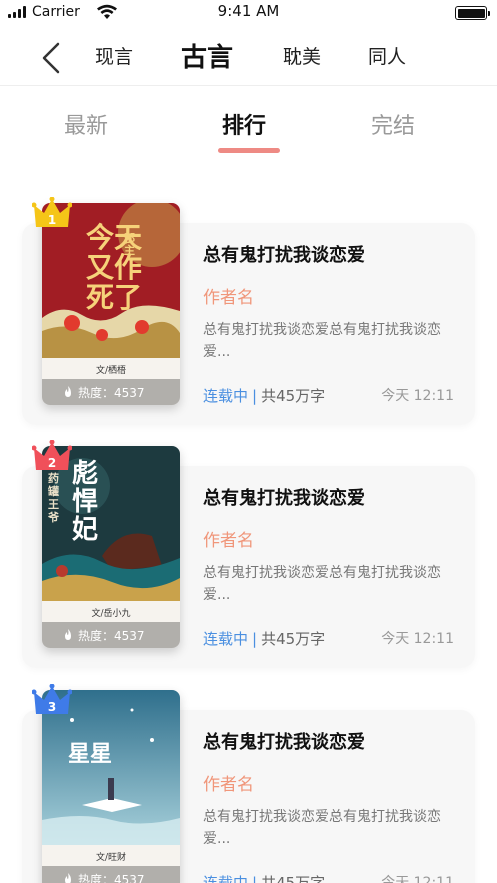  I want to click on tab-ranking: 排行, so click(244, 124).